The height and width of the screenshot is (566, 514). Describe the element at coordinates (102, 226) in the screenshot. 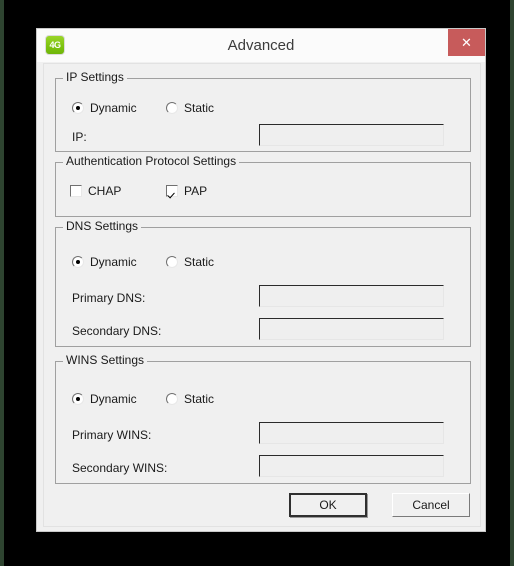

I see `group-dns-settings-label: DNS Settings` at that location.